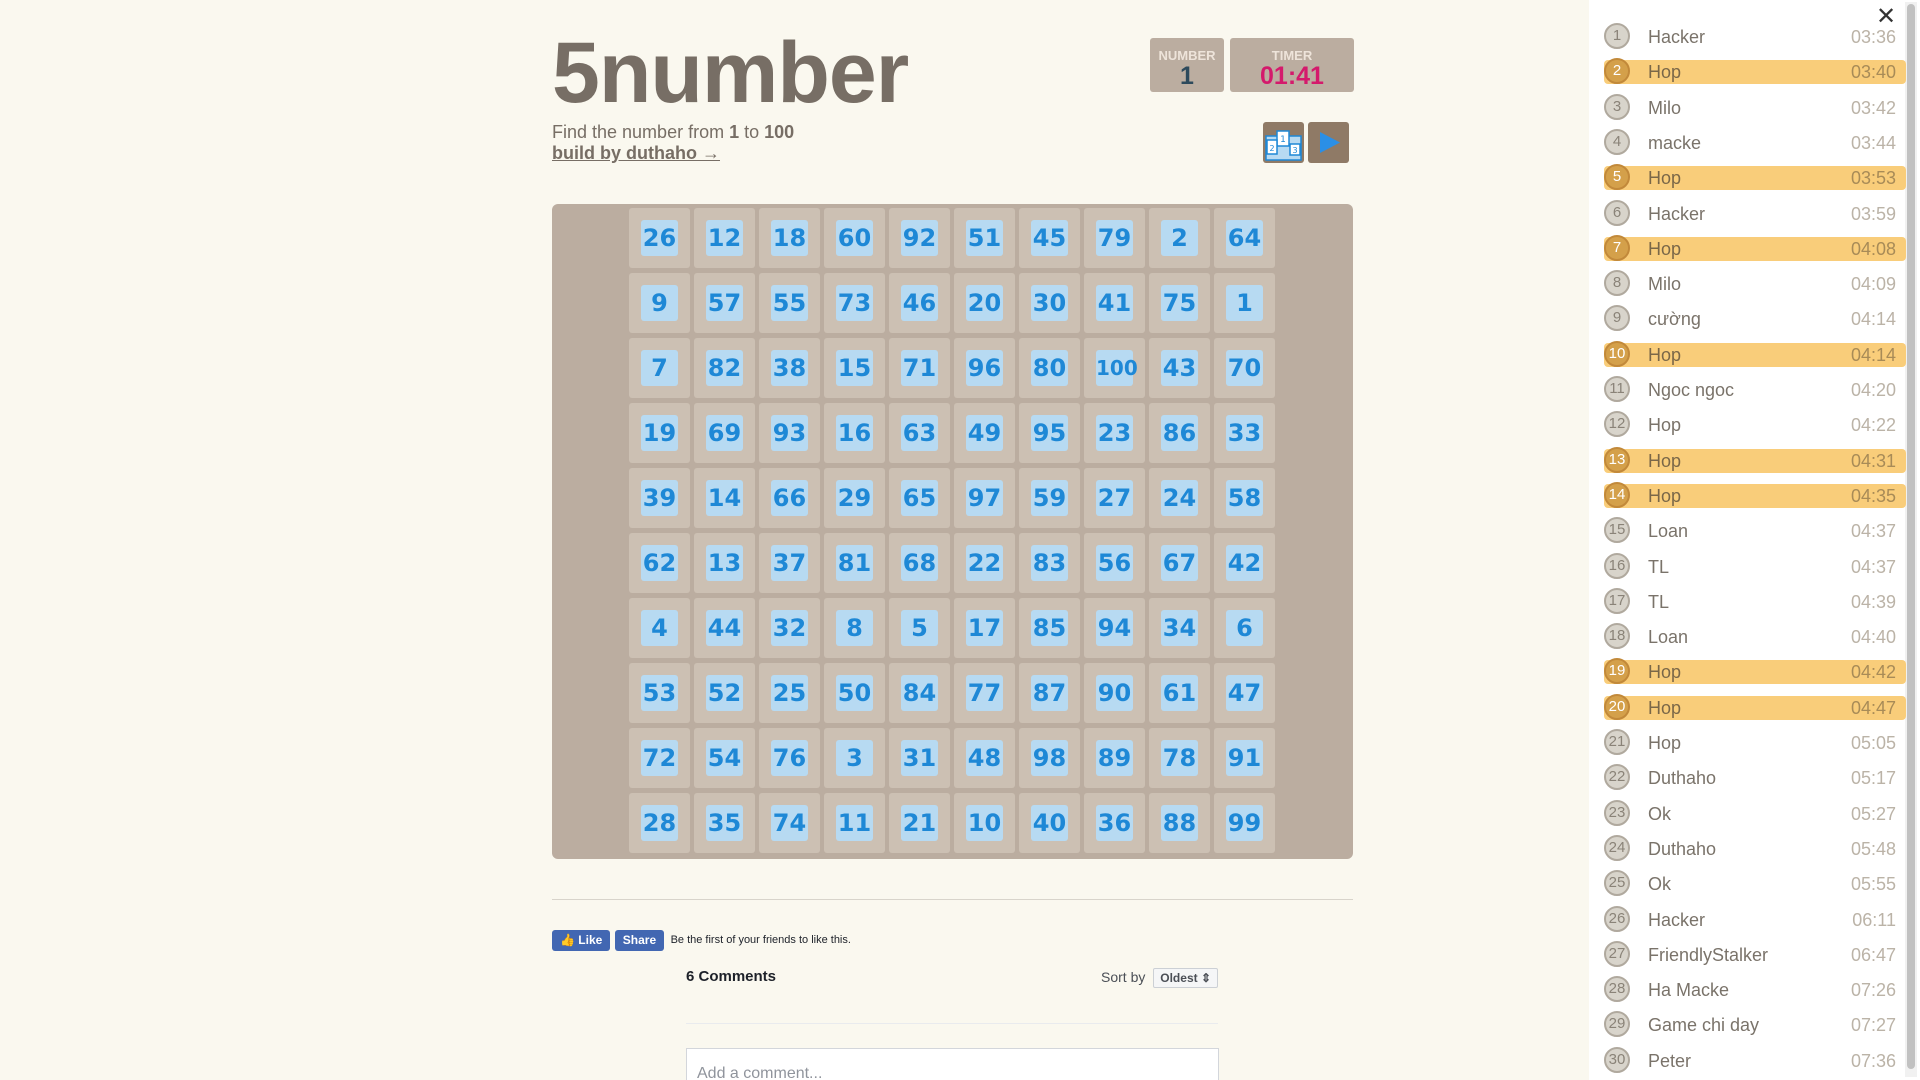  I want to click on number-tile: 62, so click(659, 563).